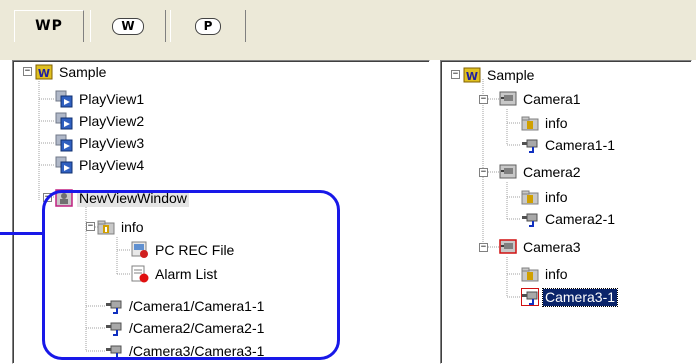 The height and width of the screenshot is (364, 696). I want to click on tab-p: P, so click(208, 26).